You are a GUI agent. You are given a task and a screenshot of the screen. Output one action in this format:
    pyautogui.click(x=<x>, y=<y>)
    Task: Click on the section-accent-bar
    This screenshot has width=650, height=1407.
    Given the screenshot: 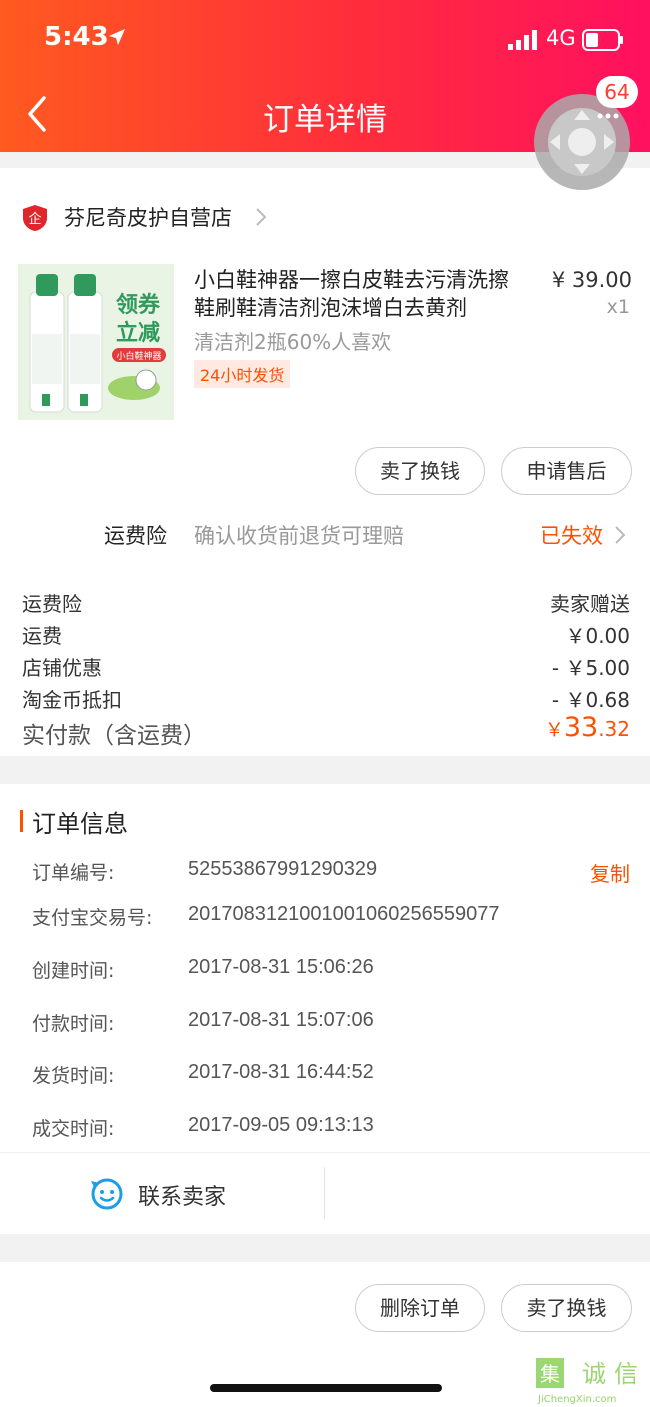 What is the action you would take?
    pyautogui.click(x=21, y=821)
    